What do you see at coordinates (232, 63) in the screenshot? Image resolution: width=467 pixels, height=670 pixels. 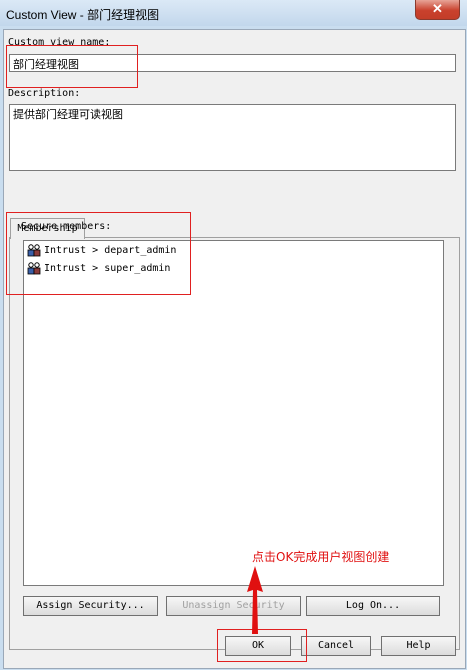 I see `name-field: 部门经理视图` at bounding box center [232, 63].